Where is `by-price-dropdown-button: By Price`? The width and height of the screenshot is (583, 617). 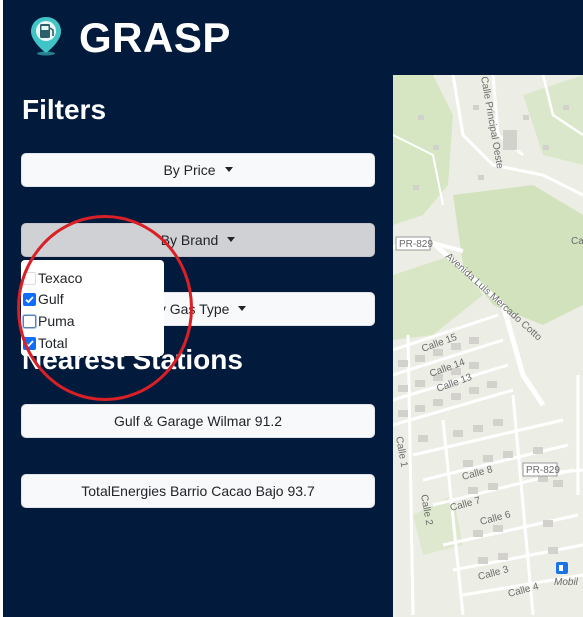
by-price-dropdown-button: By Price is located at coordinates (198, 170).